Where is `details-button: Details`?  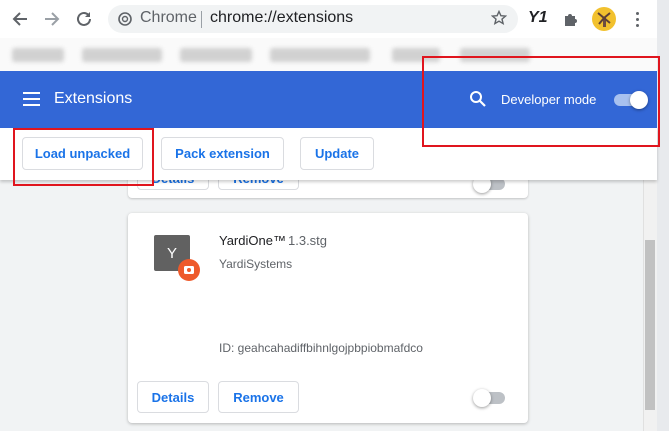
details-button: Details is located at coordinates (173, 397).